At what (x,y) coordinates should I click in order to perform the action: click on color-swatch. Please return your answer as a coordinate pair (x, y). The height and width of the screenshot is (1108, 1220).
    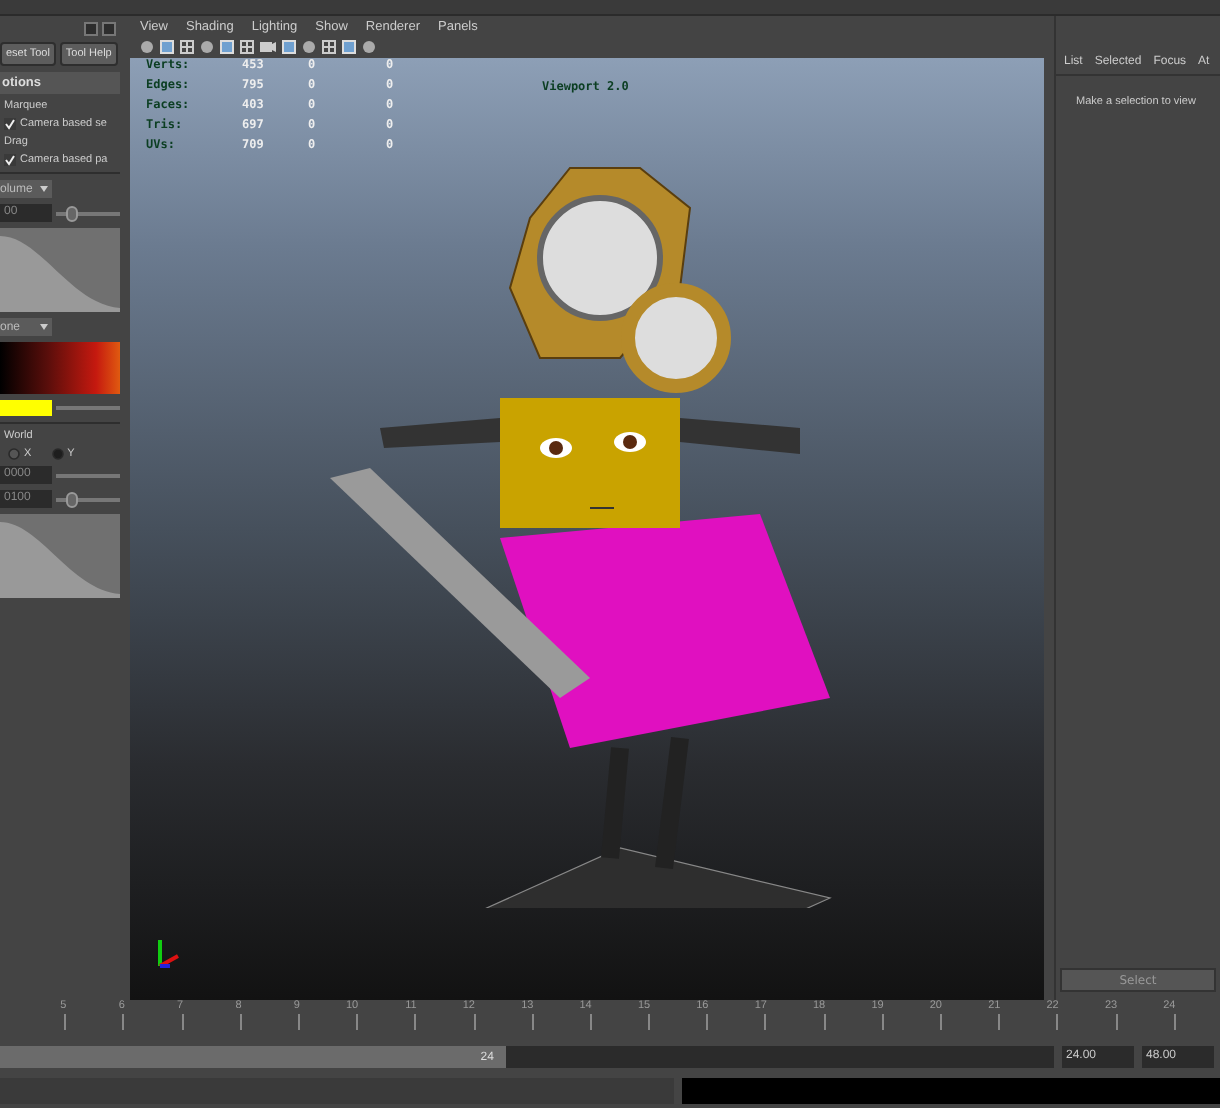
    Looking at the image, I should click on (26, 408).